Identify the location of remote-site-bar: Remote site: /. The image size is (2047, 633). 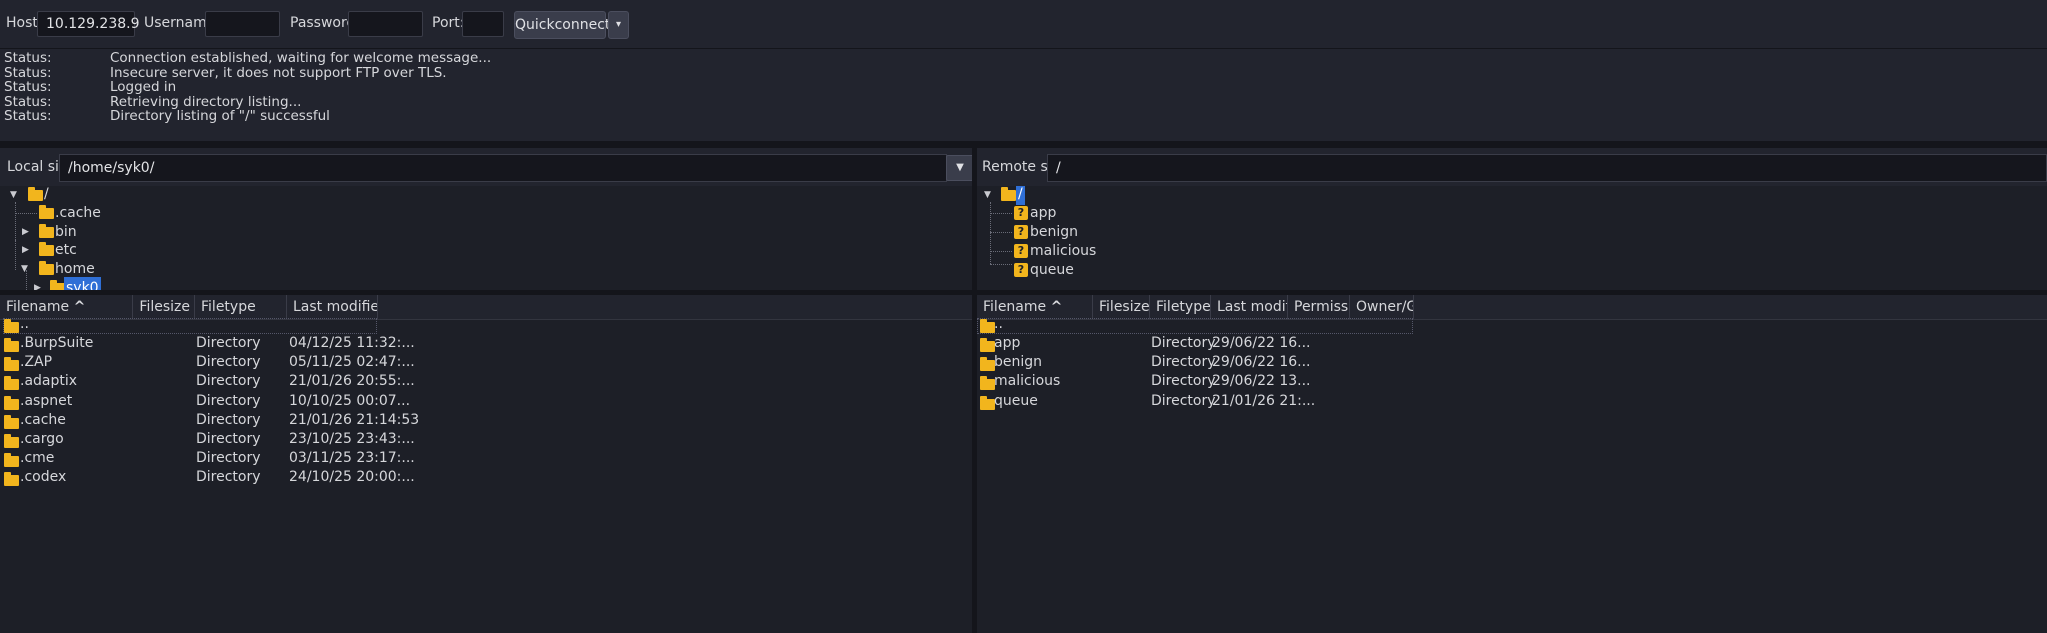
(1512, 167).